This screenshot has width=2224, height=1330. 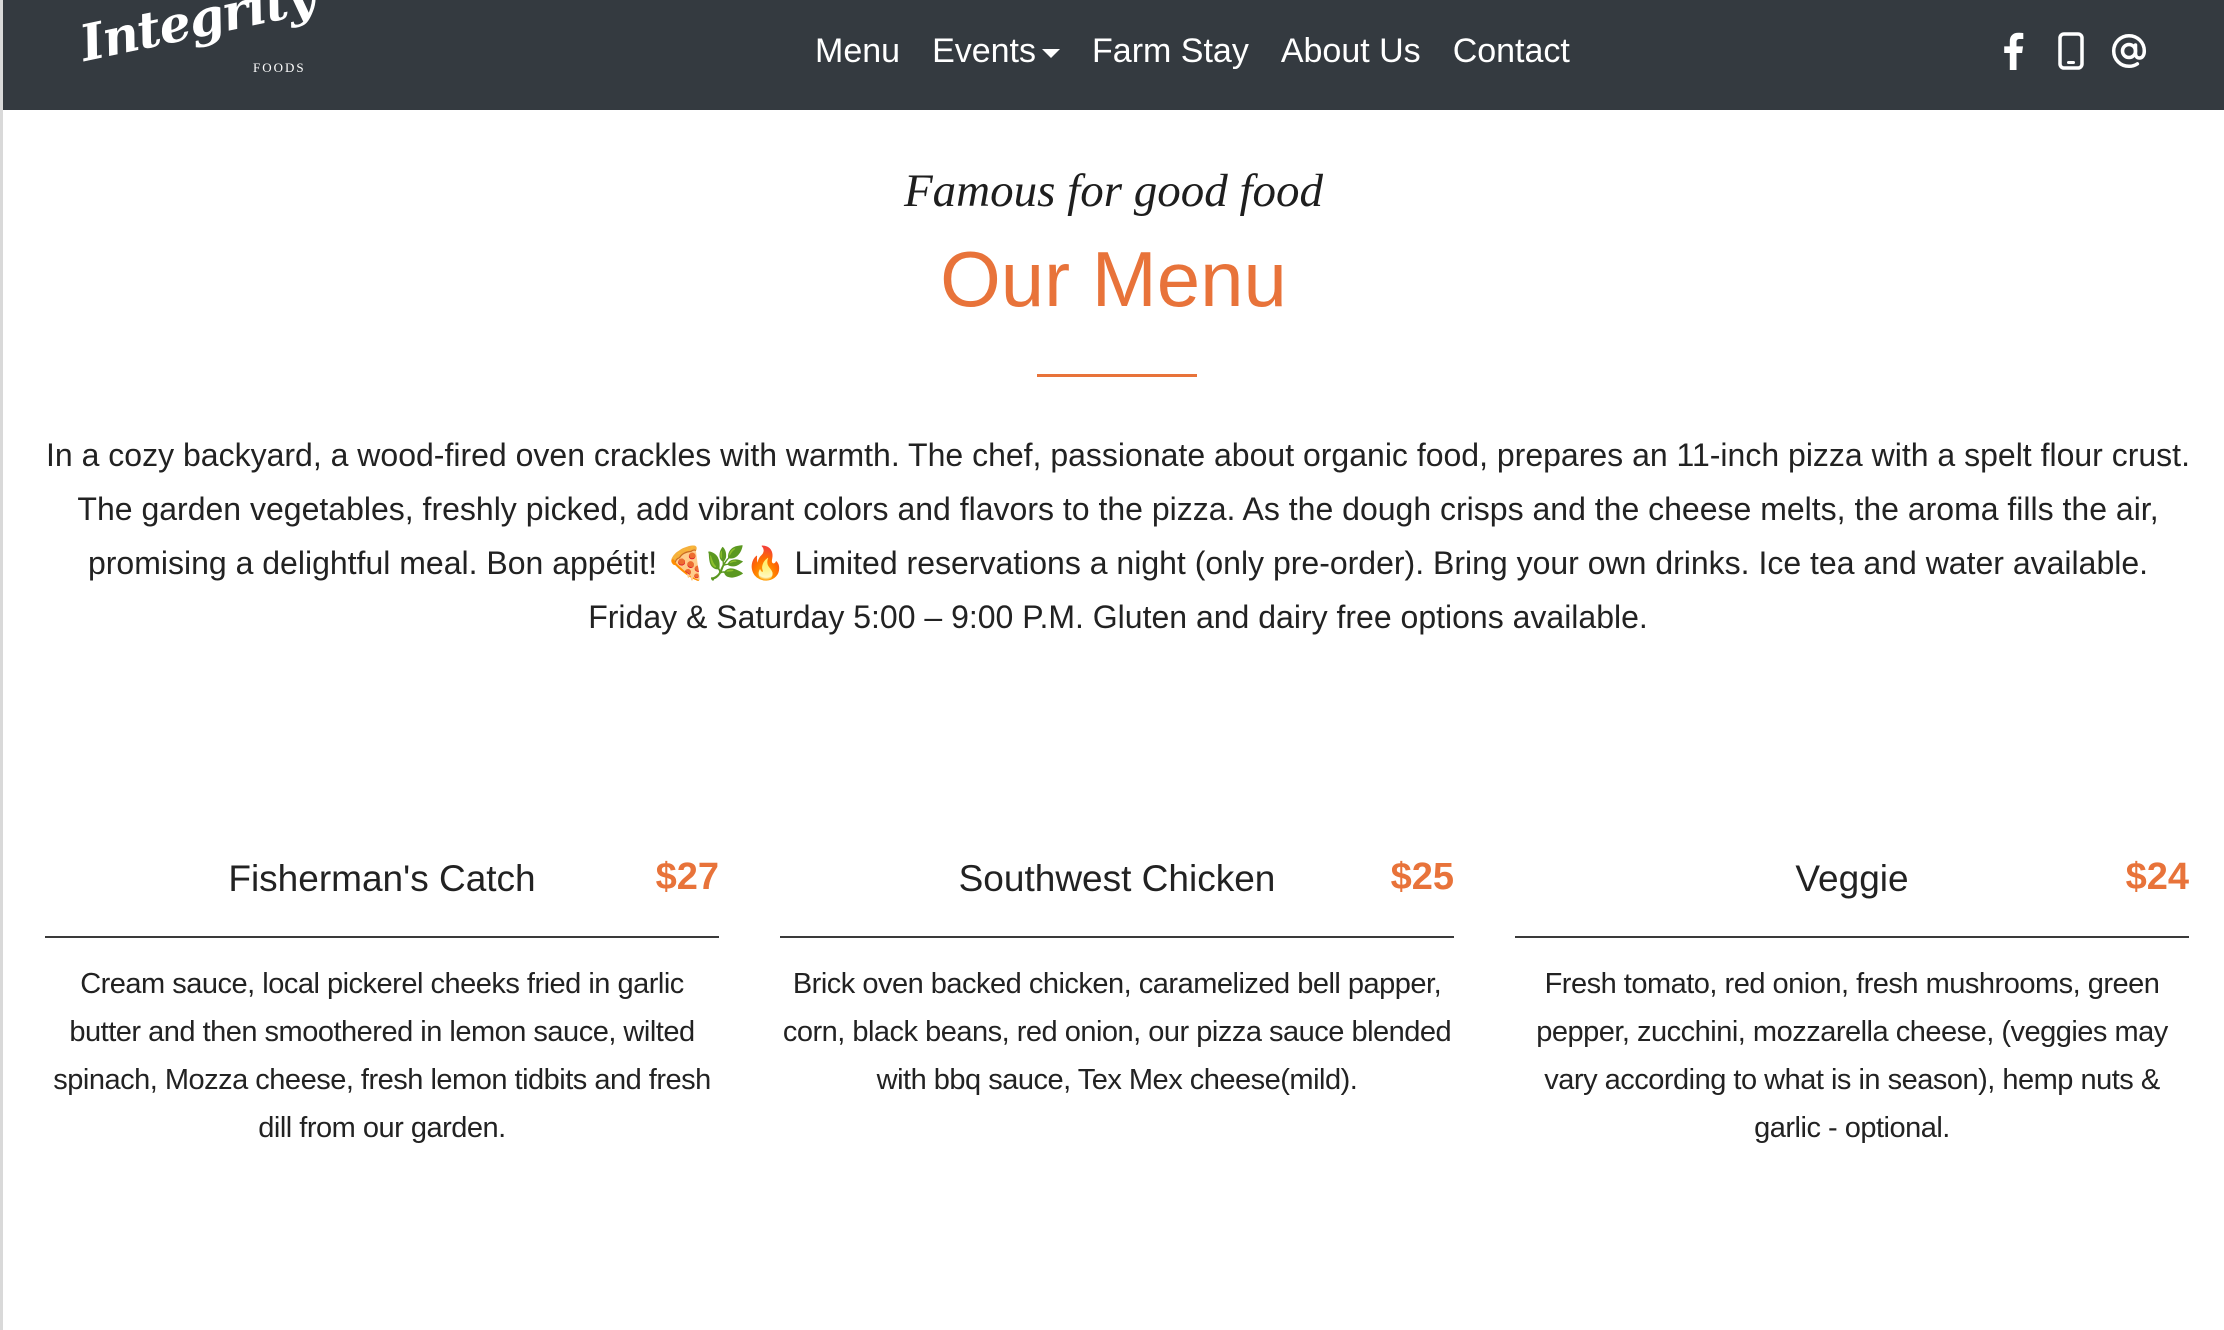 I want to click on email-at-icon, so click(x=2129, y=51).